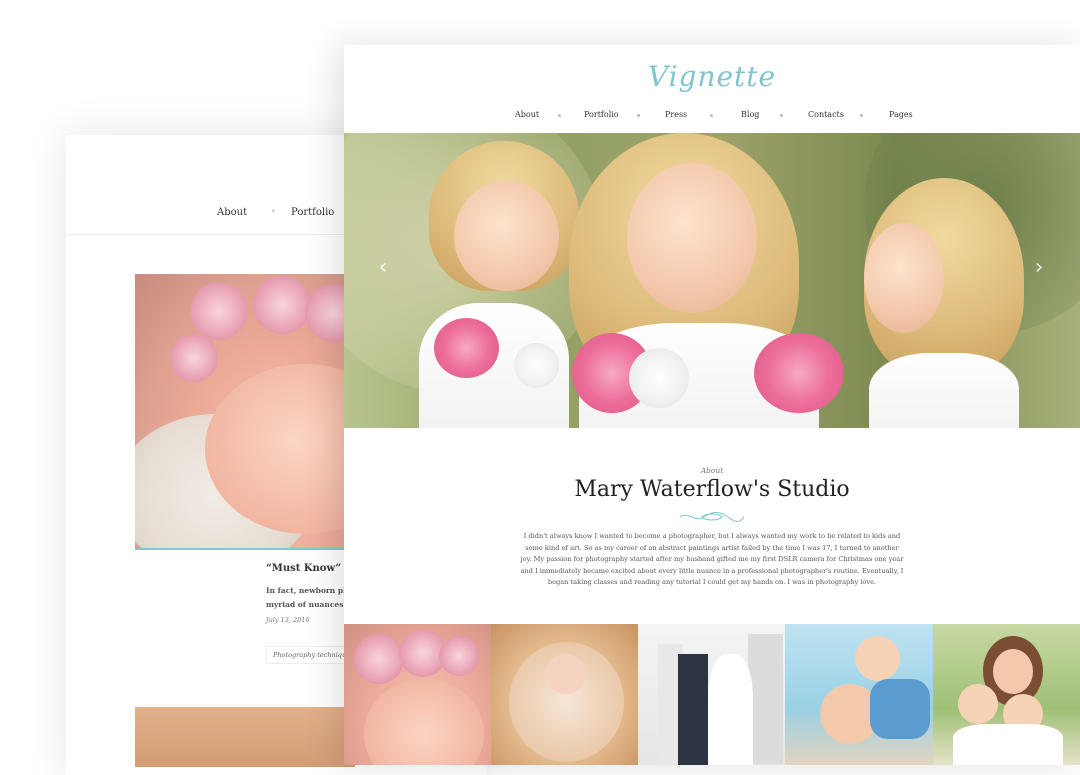 The height and width of the screenshot is (775, 1080). I want to click on child-outfit-shape, so click(900, 709).